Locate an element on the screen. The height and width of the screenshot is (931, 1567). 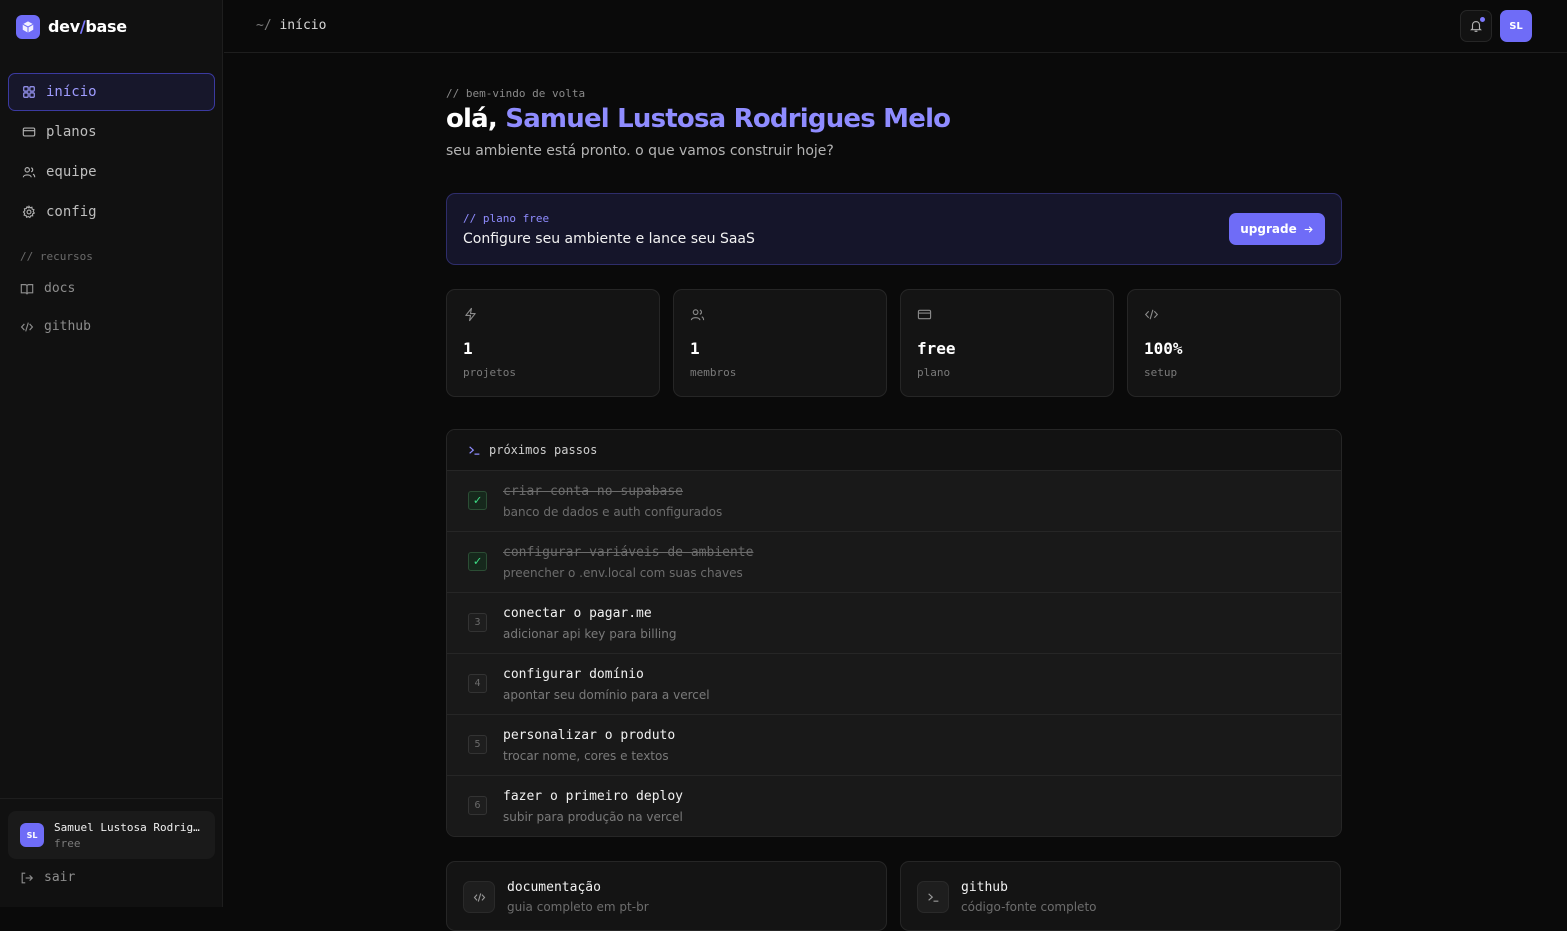
notification-dot is located at coordinates (1482, 19).